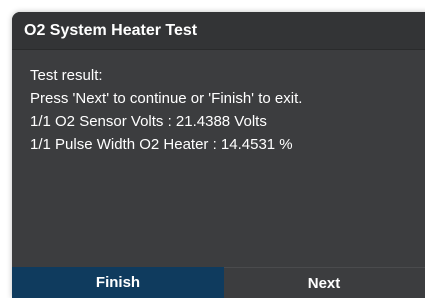 The height and width of the screenshot is (298, 425). Describe the element at coordinates (111, 30) in the screenshot. I see `dialog-title: O2 System Heater Test` at that location.